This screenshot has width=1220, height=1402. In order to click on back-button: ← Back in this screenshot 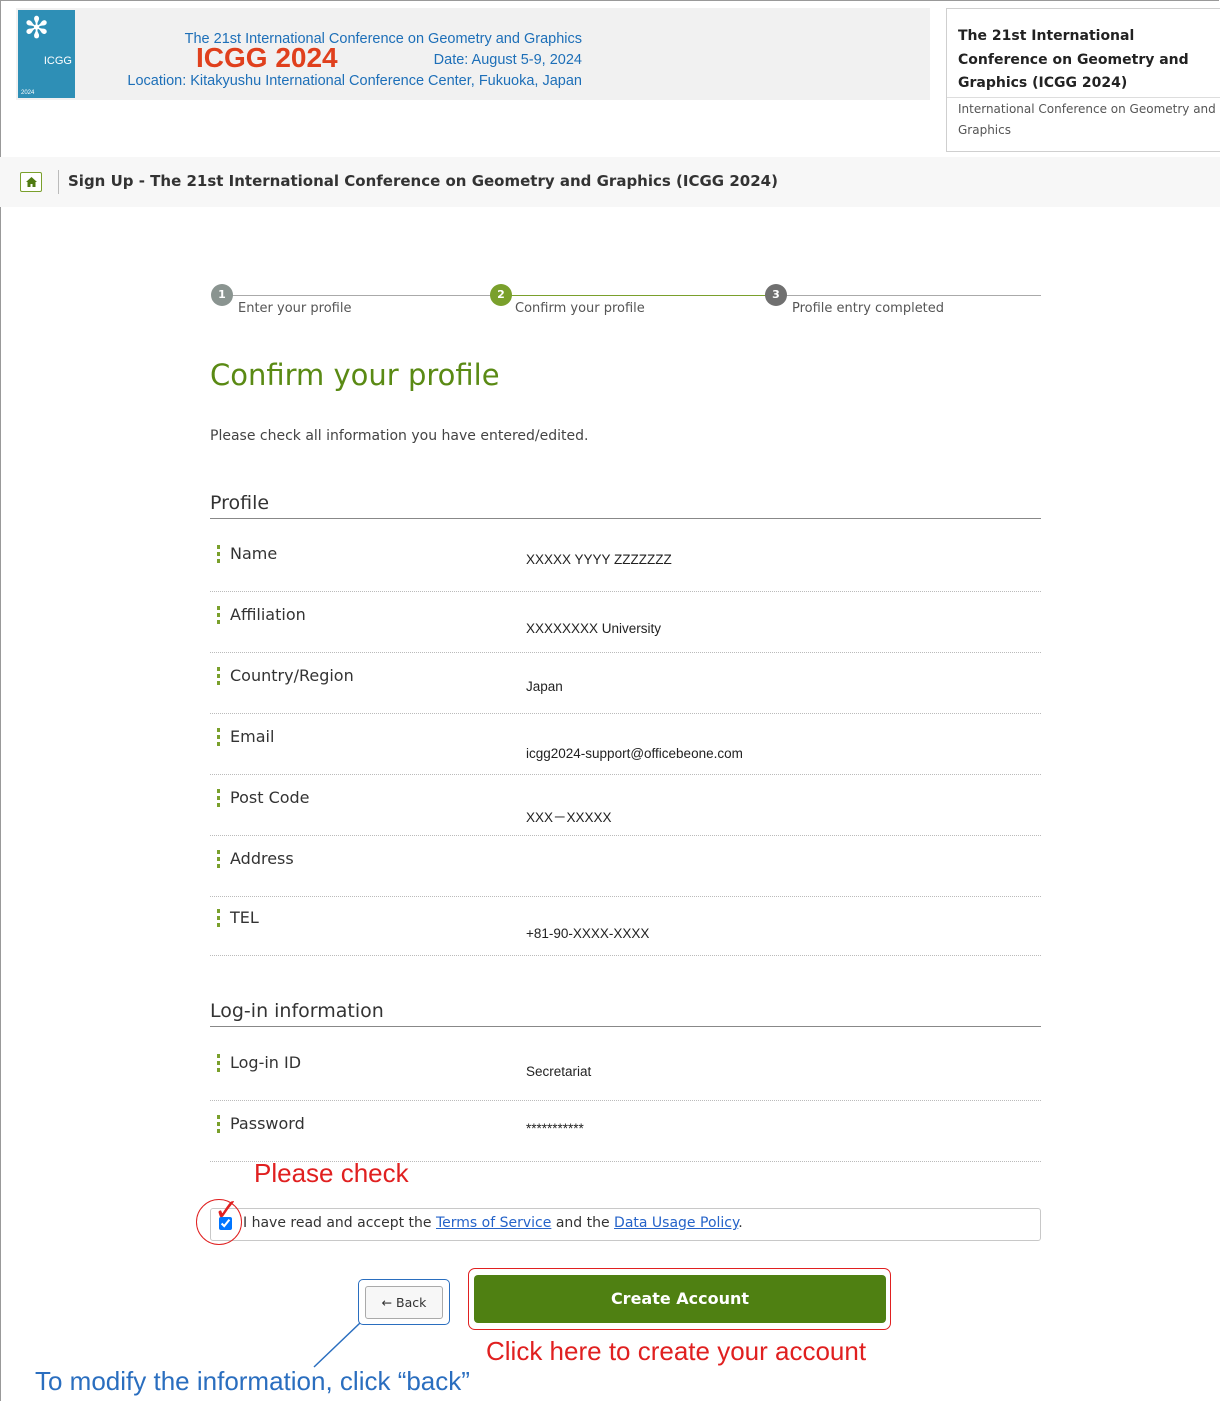, I will do `click(404, 1302)`.